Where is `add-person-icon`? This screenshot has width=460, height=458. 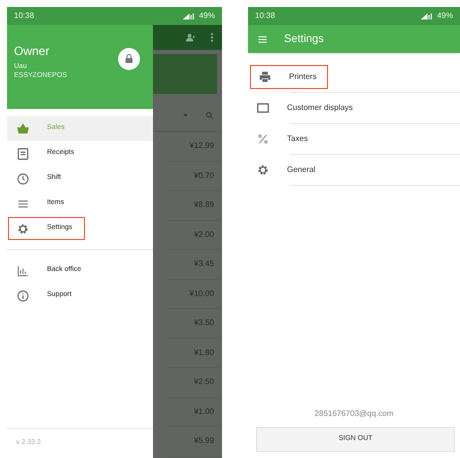 add-person-icon is located at coordinates (190, 37).